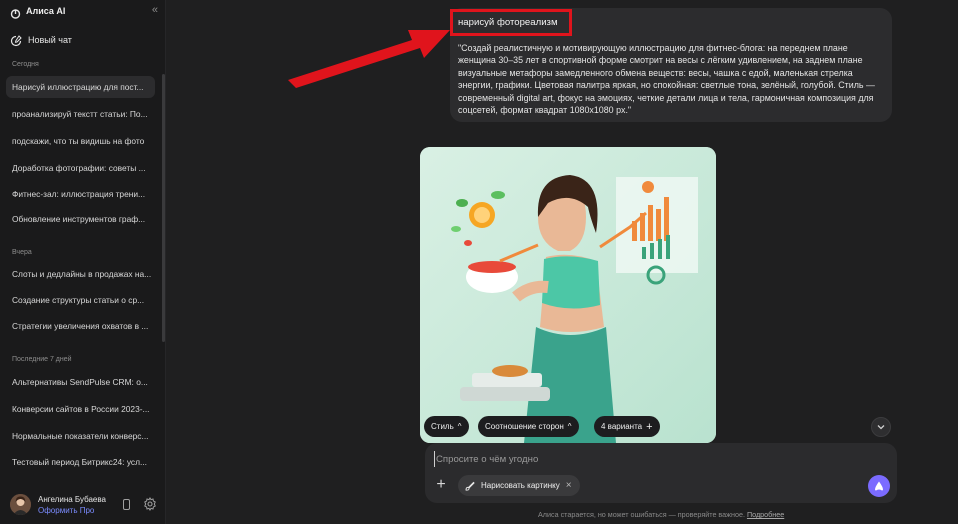 The height and width of the screenshot is (524, 958). What do you see at coordinates (72, 499) in the screenshot?
I see `profile-name: Ангелина Бубаева` at bounding box center [72, 499].